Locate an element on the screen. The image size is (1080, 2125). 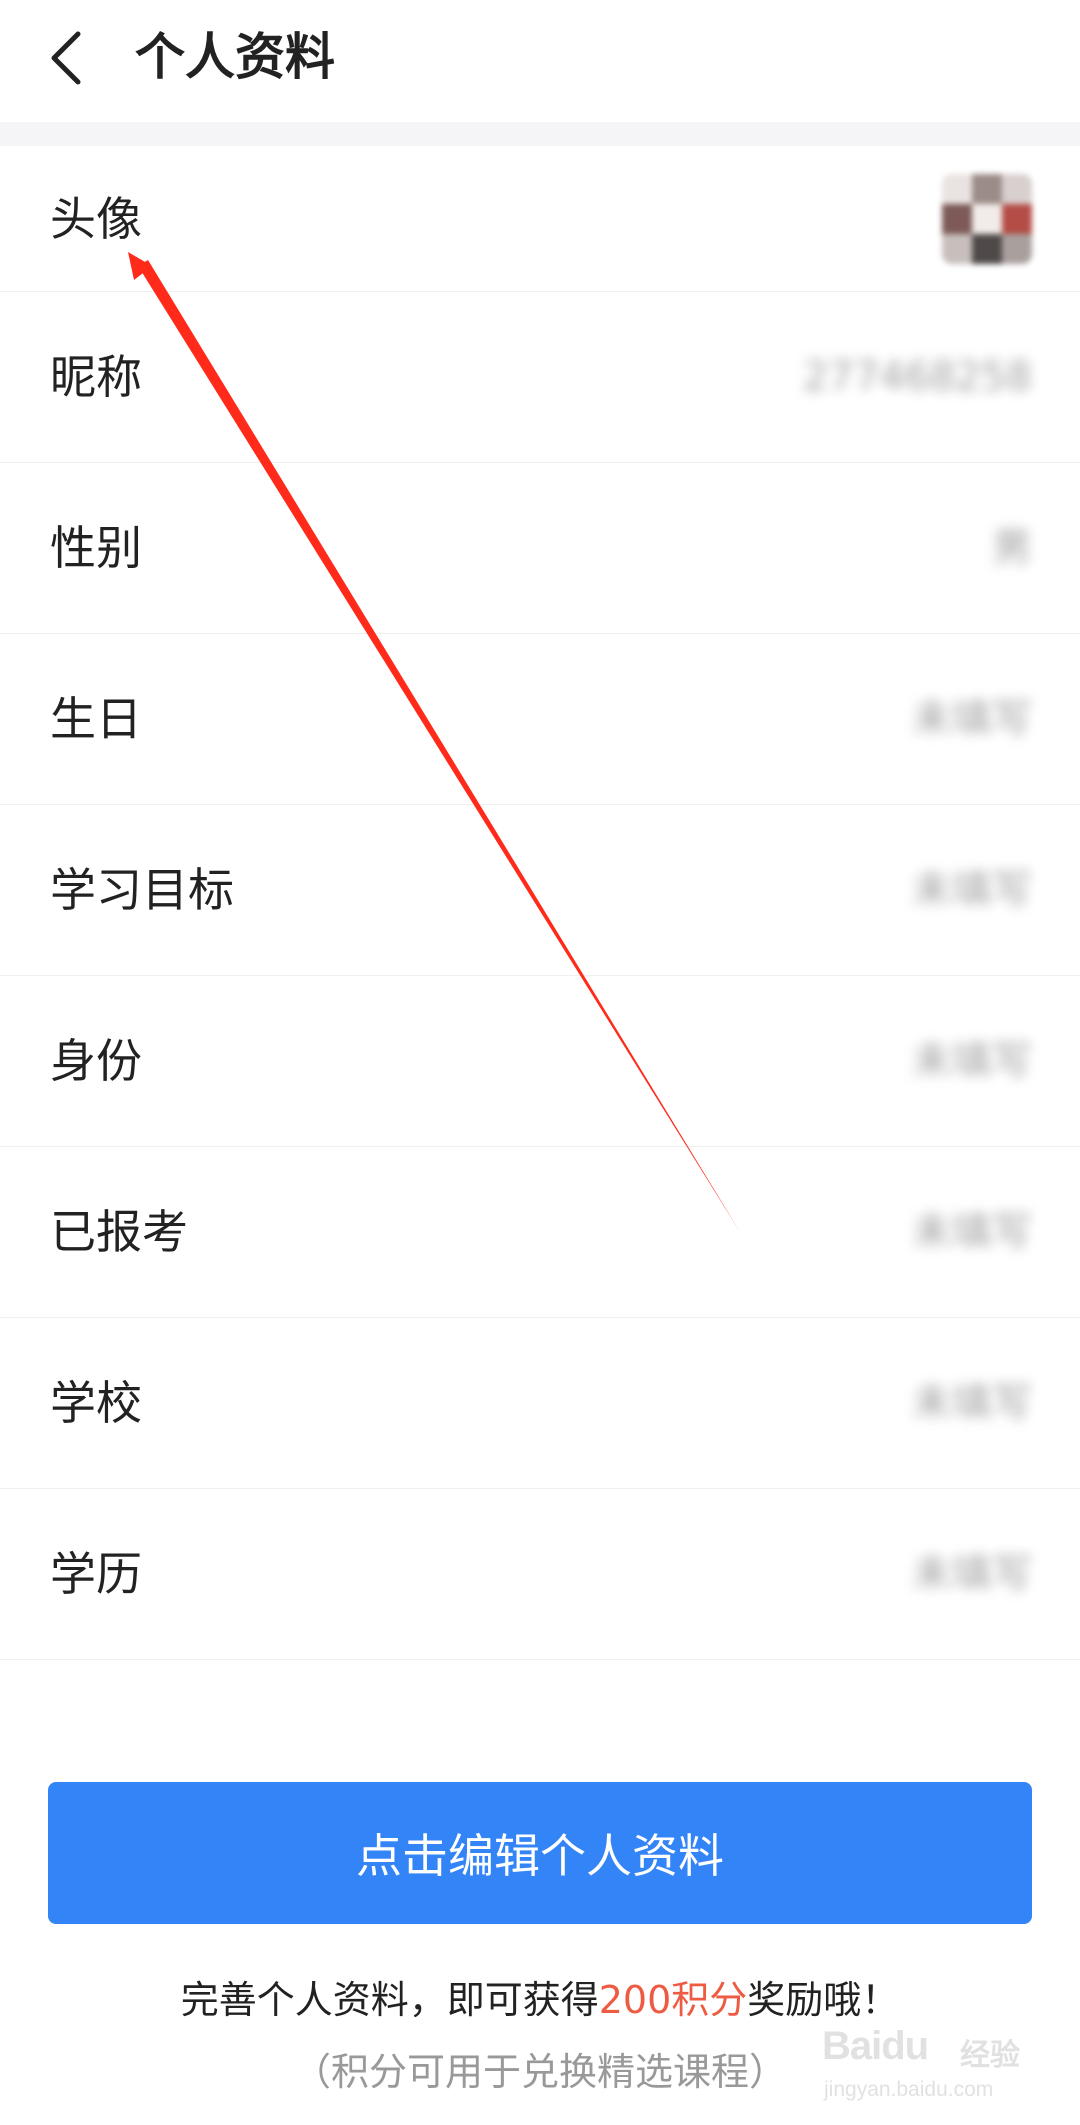
watermark-logo: Baidu is located at coordinates (875, 2046).